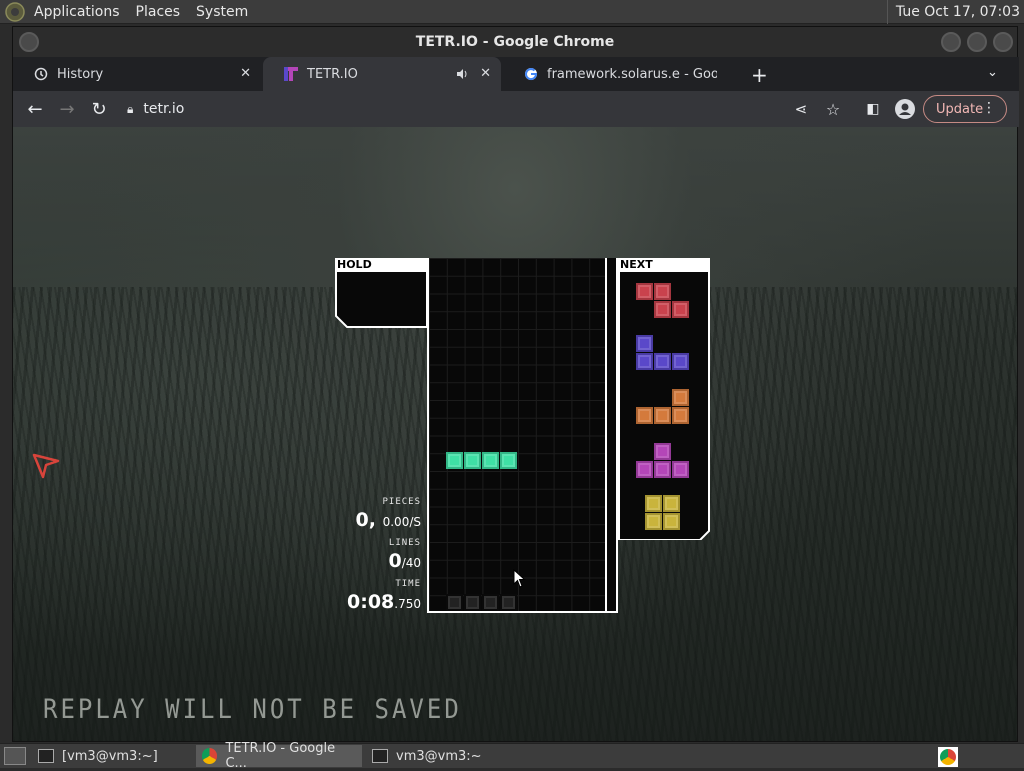 This screenshot has width=1024, height=771. I want to click on back-button: ←, so click(35, 109).